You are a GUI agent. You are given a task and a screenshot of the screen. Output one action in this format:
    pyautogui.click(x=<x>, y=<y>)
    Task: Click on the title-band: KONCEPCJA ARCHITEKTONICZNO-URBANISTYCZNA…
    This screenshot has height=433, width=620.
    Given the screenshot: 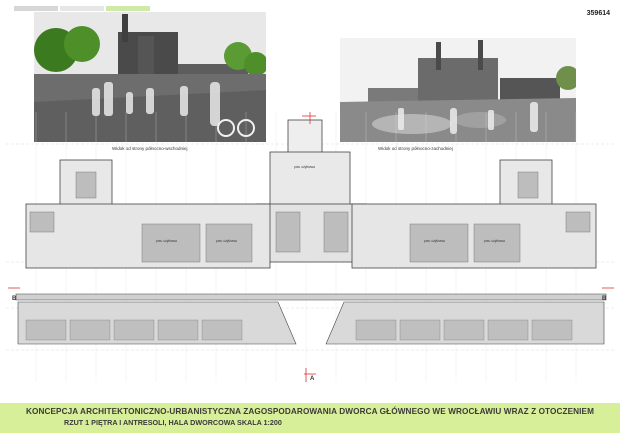 What is the action you would take?
    pyautogui.click(x=310, y=418)
    